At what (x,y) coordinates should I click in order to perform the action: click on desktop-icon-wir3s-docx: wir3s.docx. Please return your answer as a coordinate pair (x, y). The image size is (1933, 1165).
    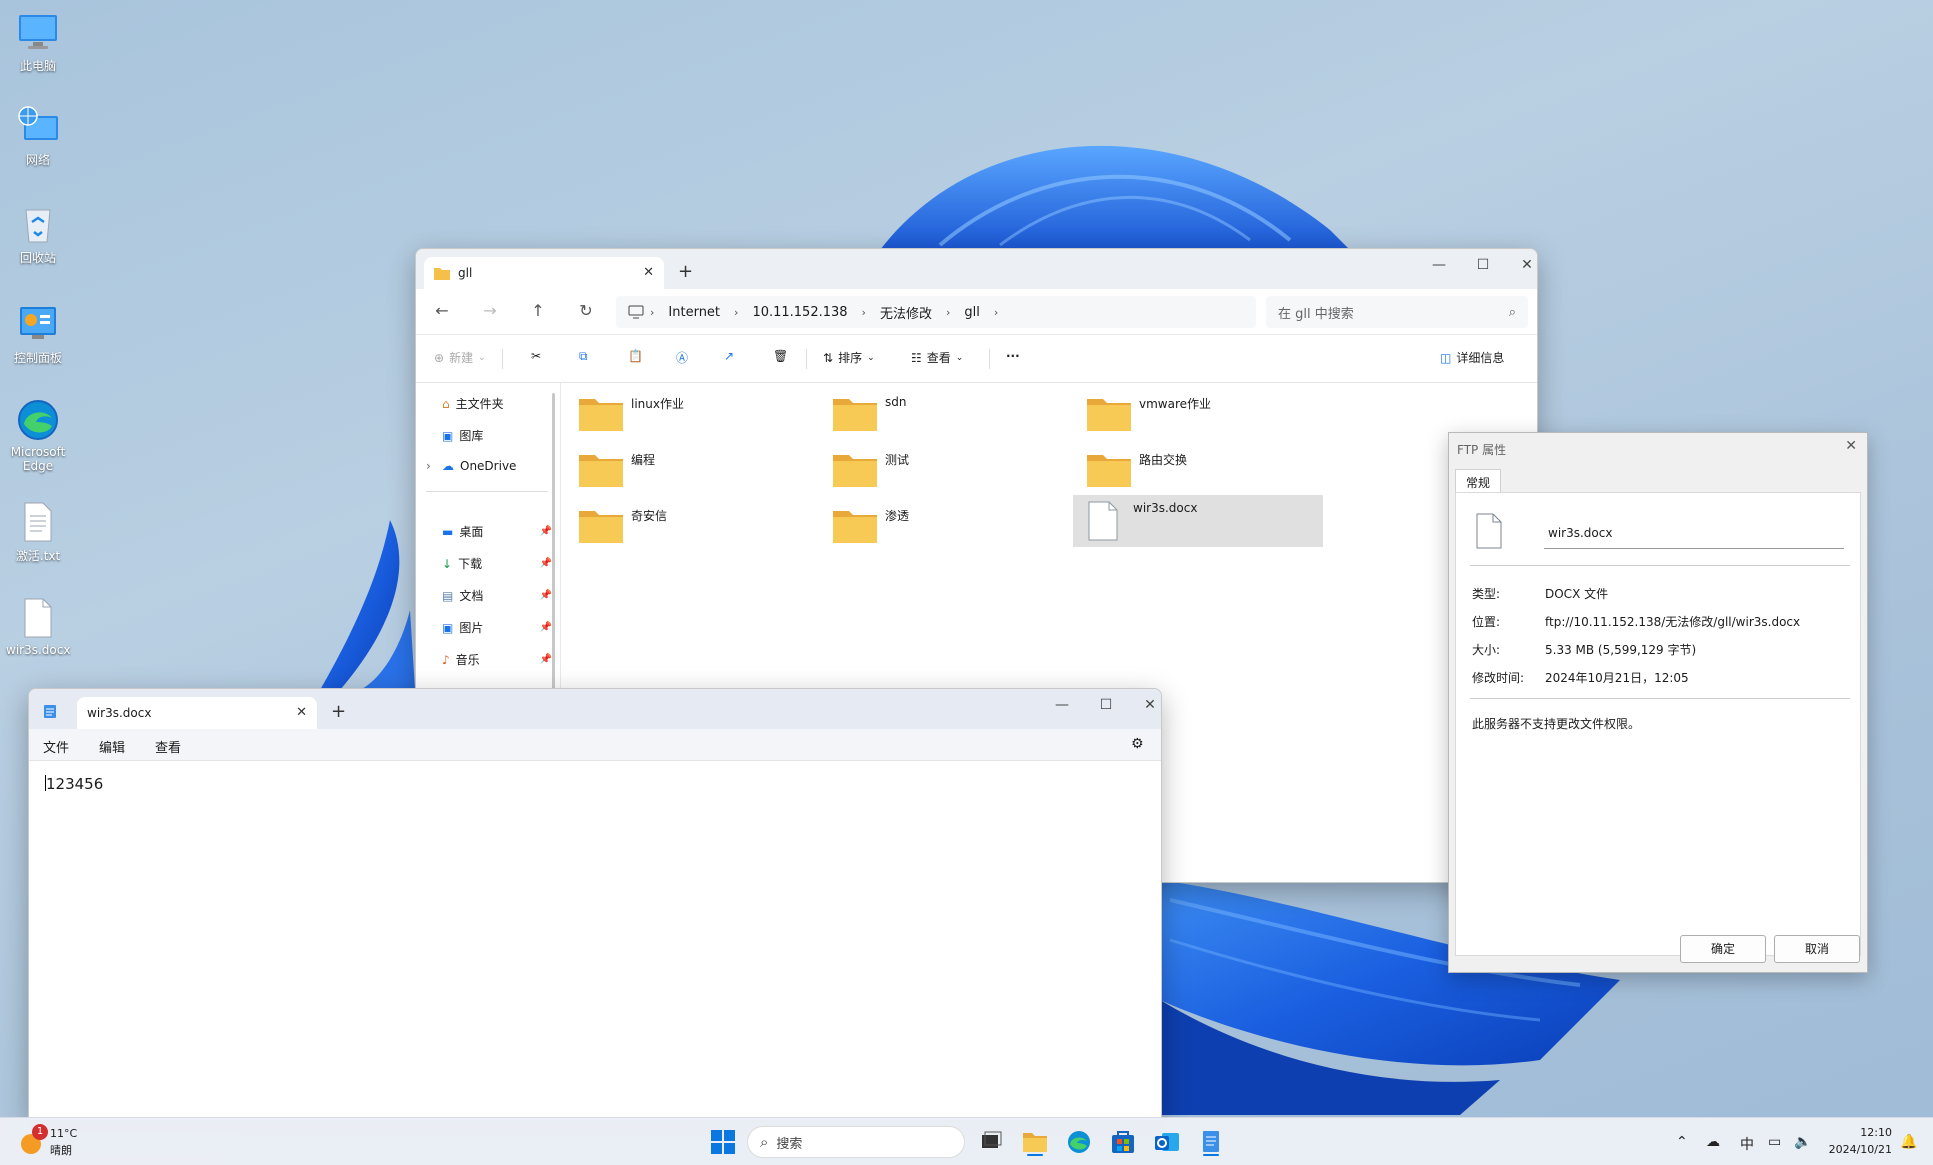
    Looking at the image, I should click on (38, 626).